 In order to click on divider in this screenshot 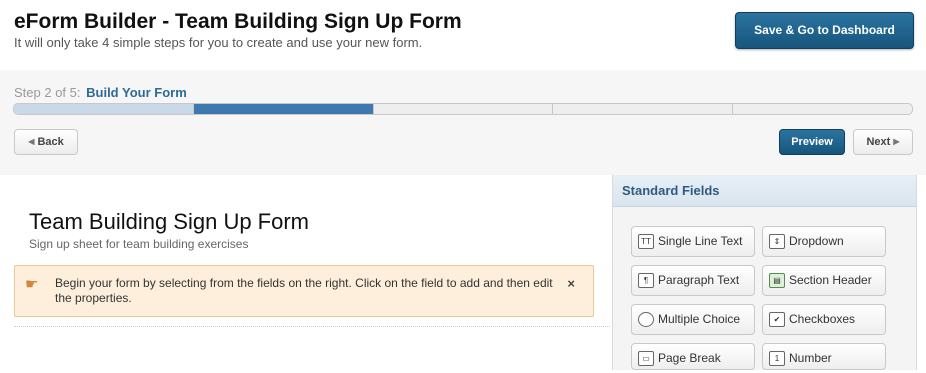, I will do `click(312, 326)`.